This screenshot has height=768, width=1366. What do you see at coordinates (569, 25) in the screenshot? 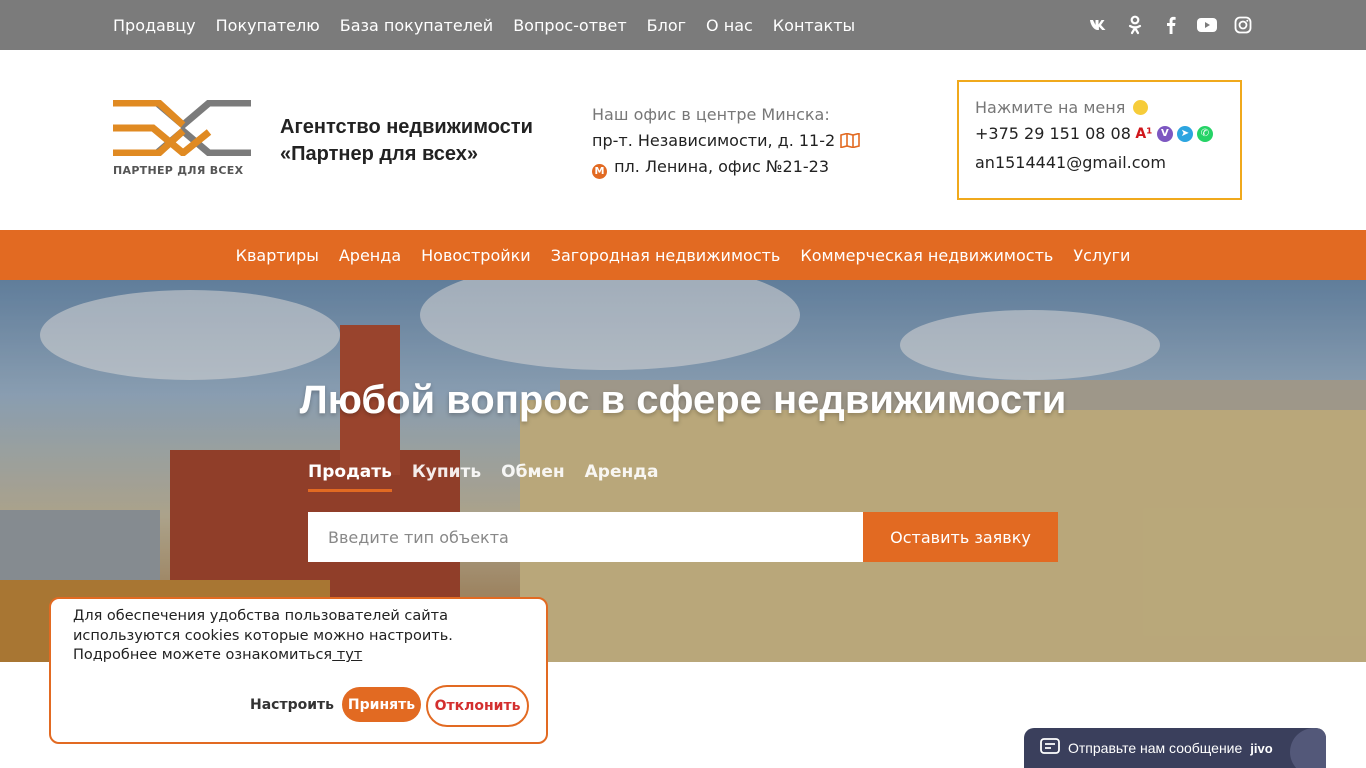
I see `top-nav-faq: Вопрос-ответ` at bounding box center [569, 25].